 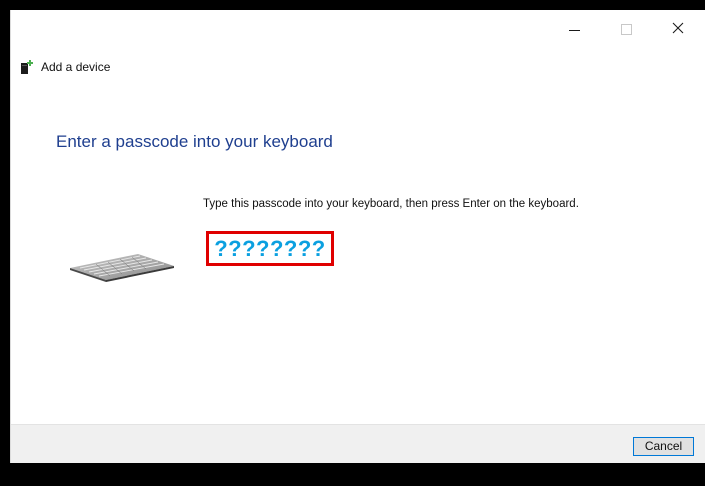 I want to click on maximize-button, so click(x=627, y=27).